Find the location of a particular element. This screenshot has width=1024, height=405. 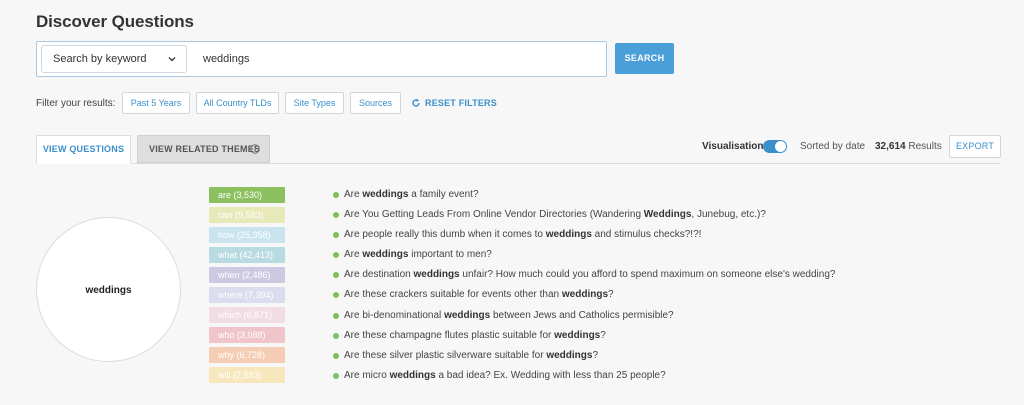

question-text: Are micro is located at coordinates (367, 375).